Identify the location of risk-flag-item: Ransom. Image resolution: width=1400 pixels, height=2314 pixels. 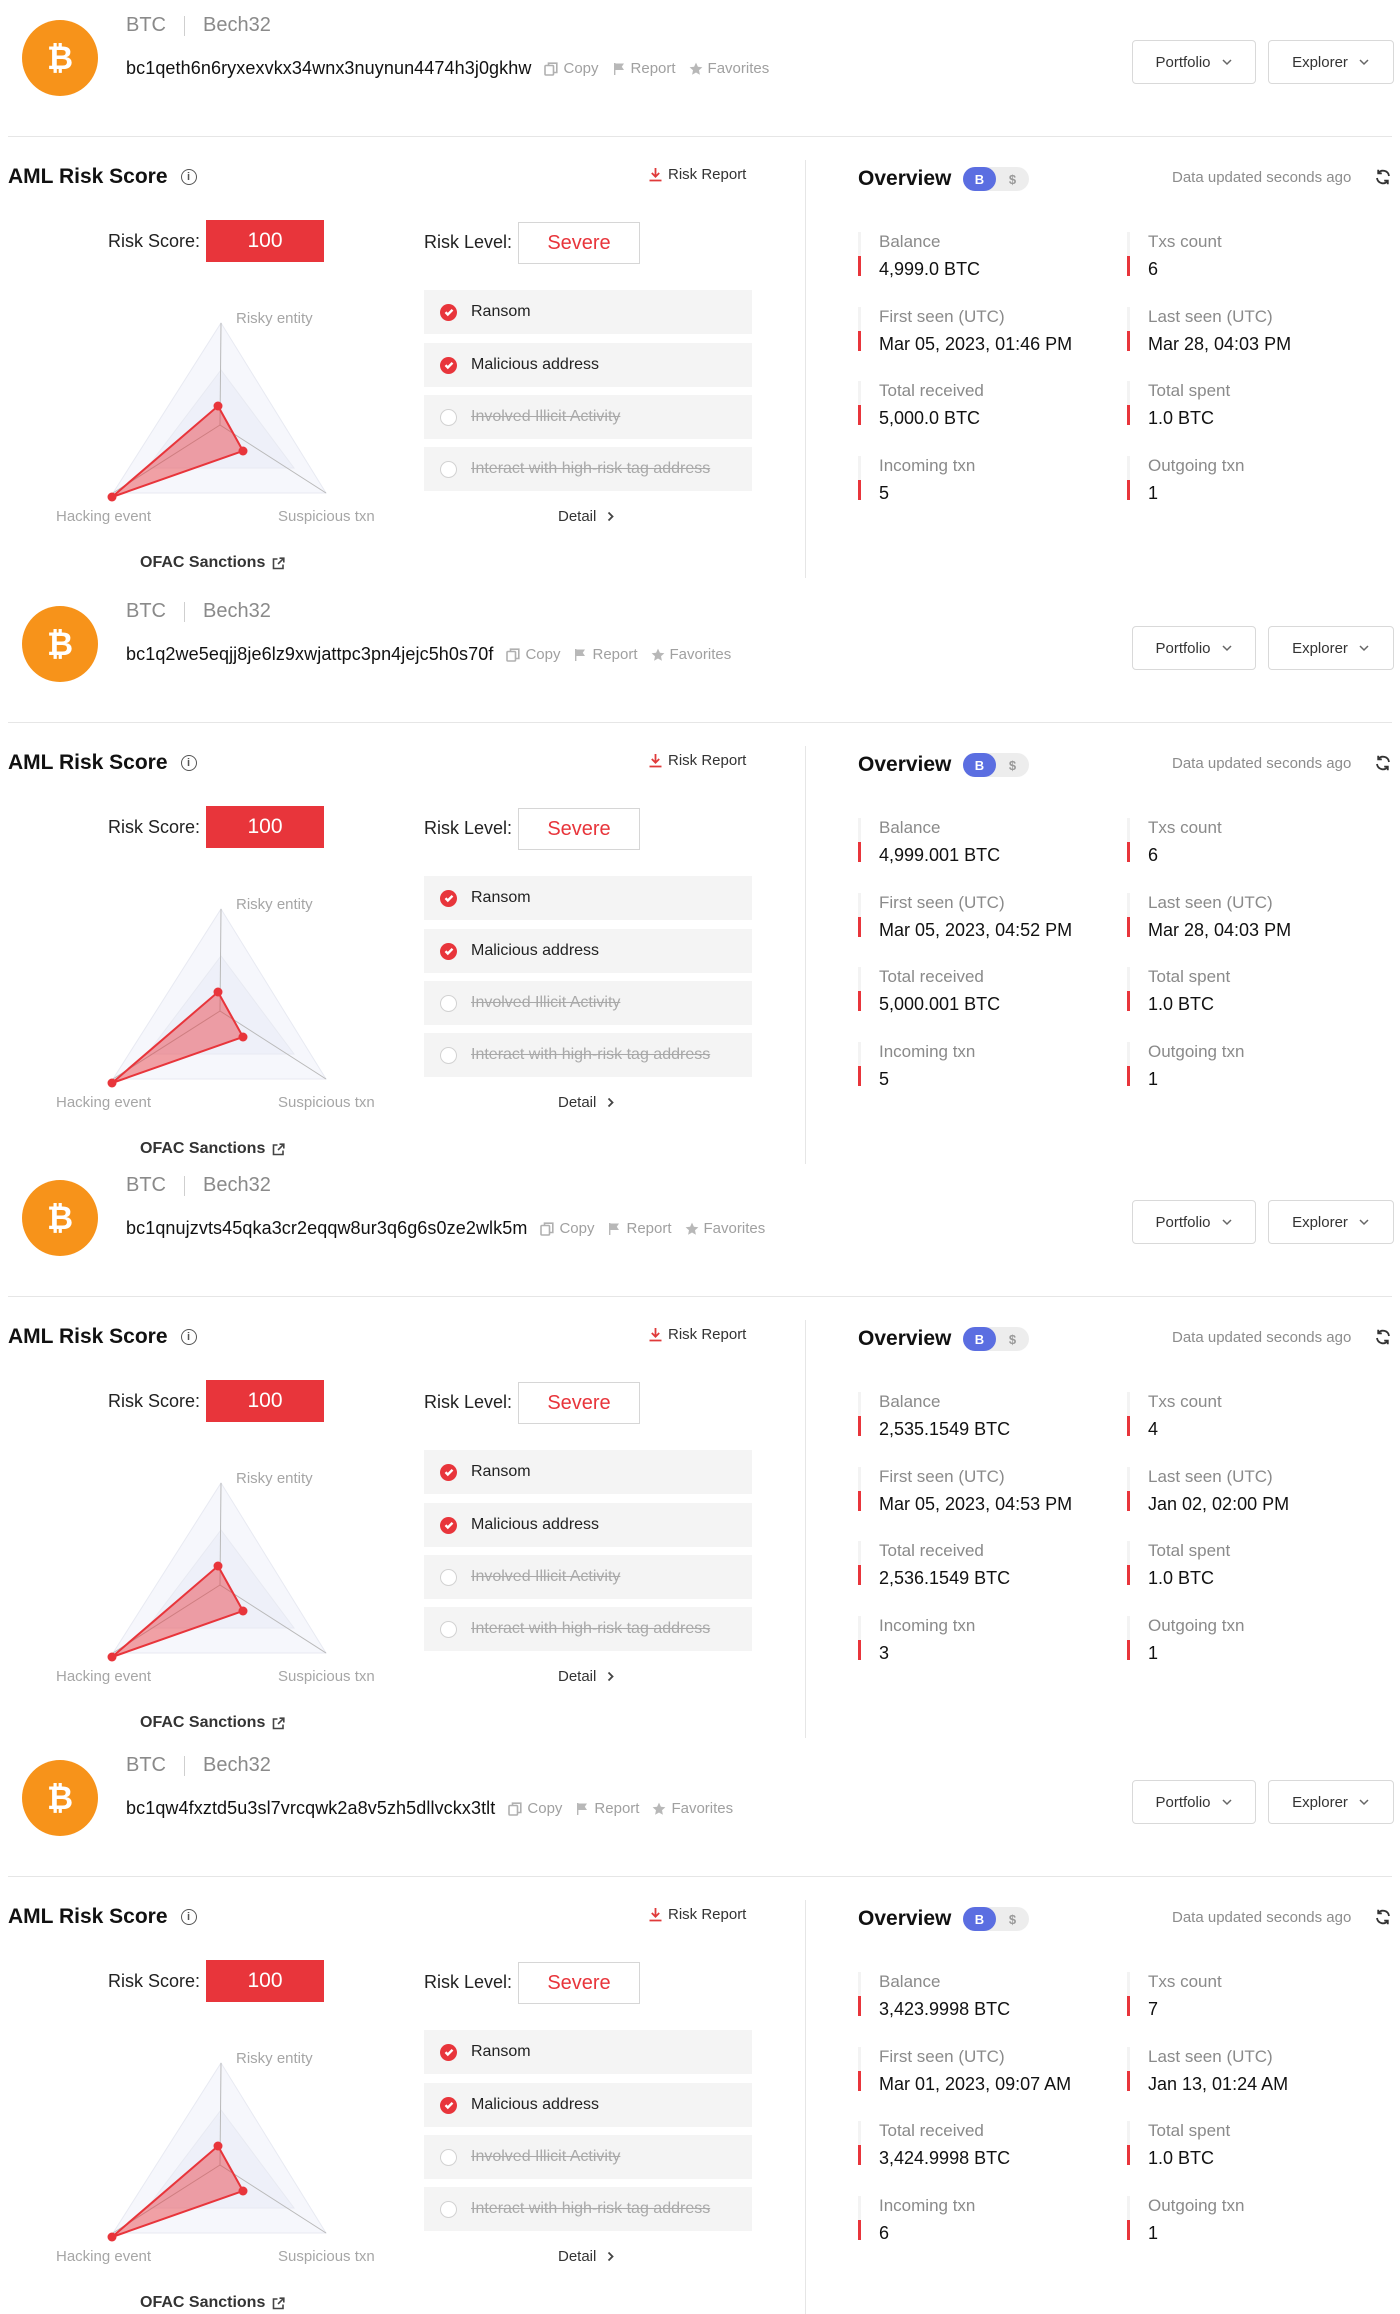
(588, 898).